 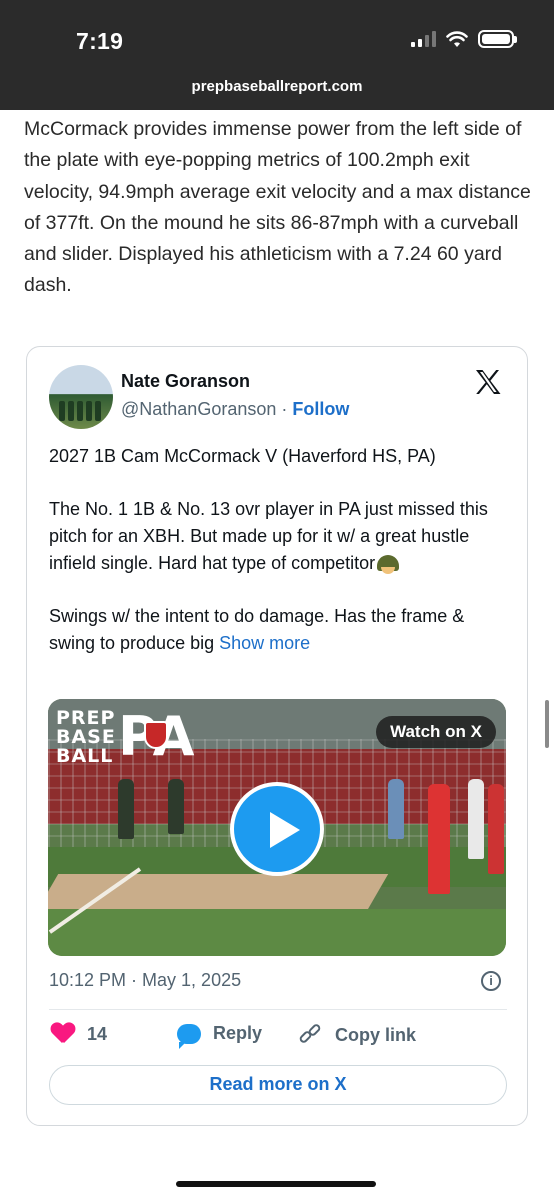 What do you see at coordinates (238, 1033) in the screenshot?
I see `reply-label: Reply` at bounding box center [238, 1033].